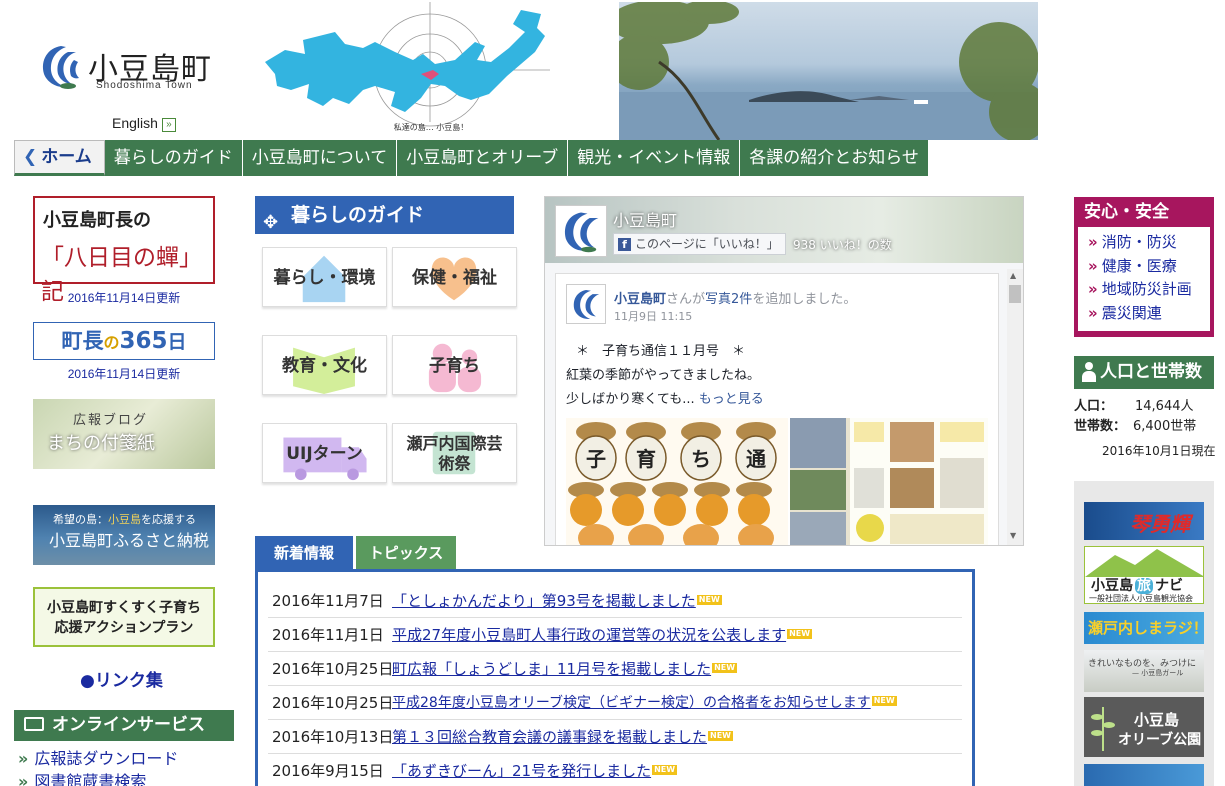  What do you see at coordinates (432, 71) in the screenshot?
I see `island-map-banner: 私達の島… 小豆島！` at bounding box center [432, 71].